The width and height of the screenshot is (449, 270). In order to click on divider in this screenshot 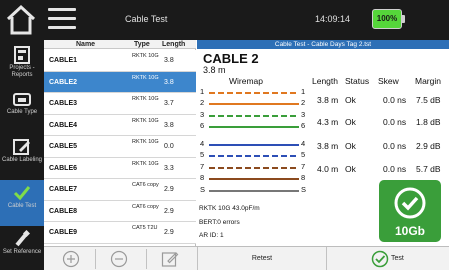, I will do `click(146, 259)`.